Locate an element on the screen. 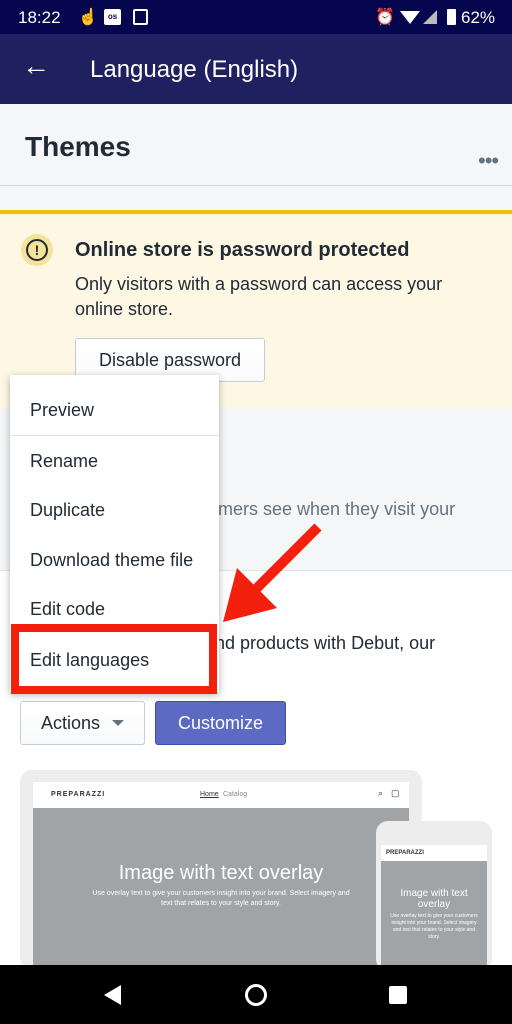  preview-brand: PREPARAZZI is located at coordinates (78, 794).